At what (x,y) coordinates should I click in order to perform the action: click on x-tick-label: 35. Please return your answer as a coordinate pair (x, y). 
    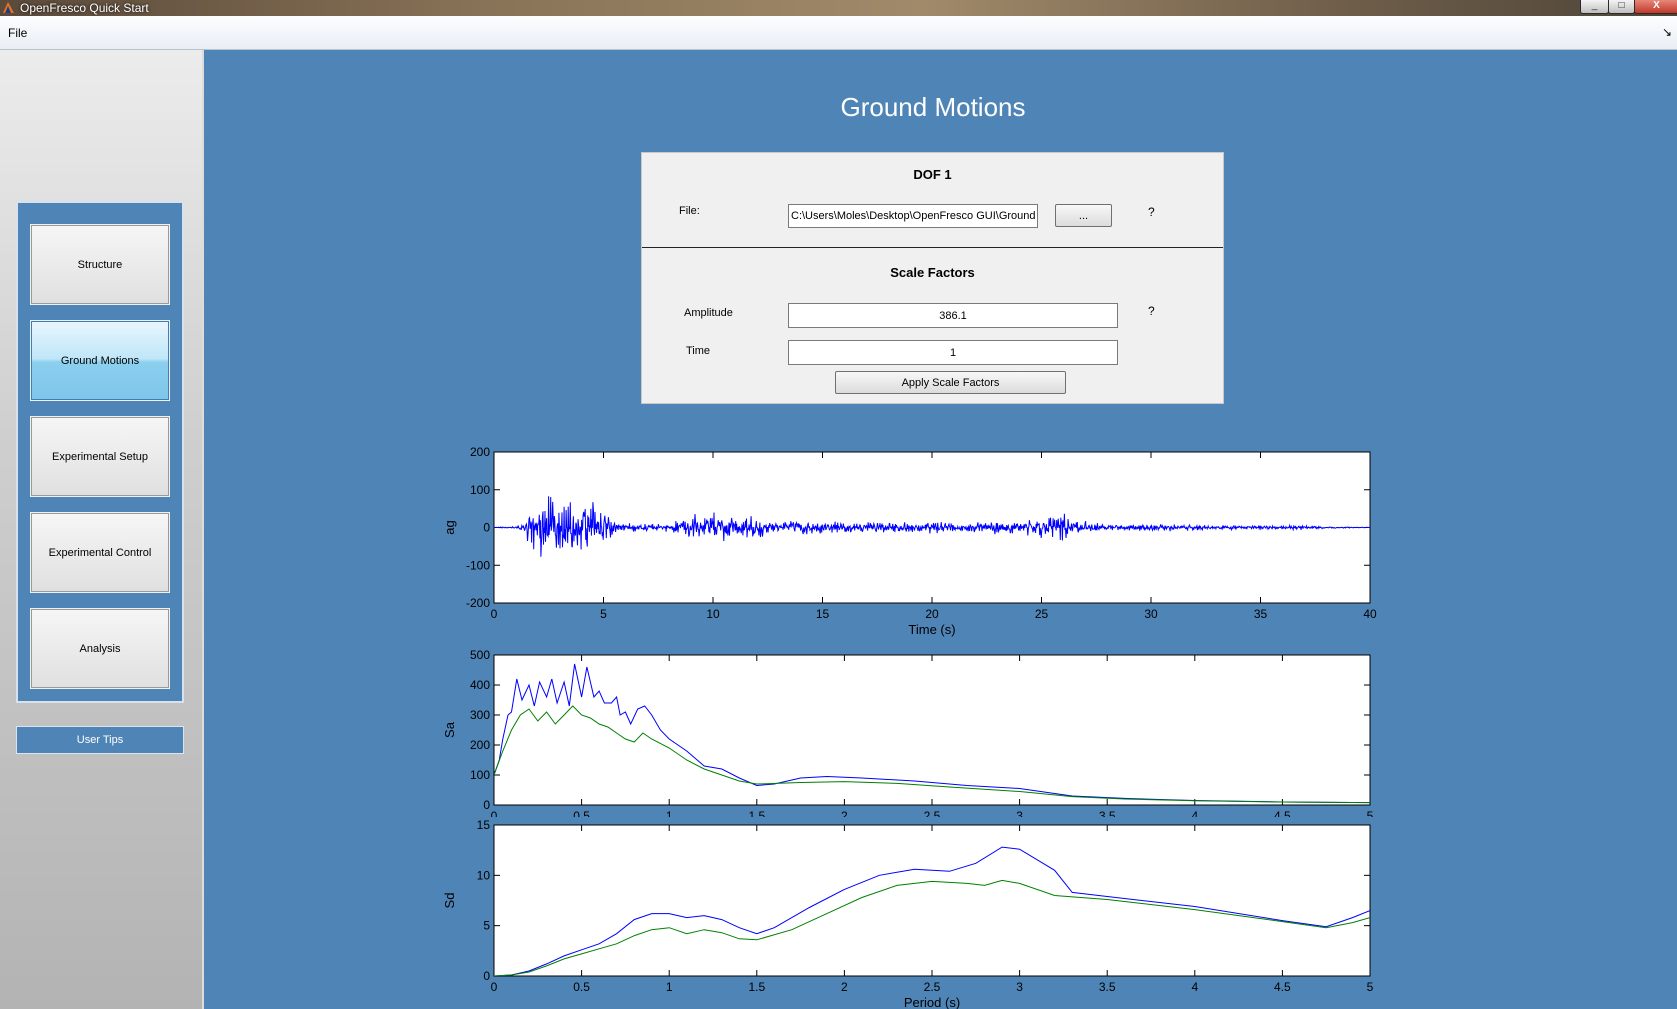
    Looking at the image, I should click on (1261, 614).